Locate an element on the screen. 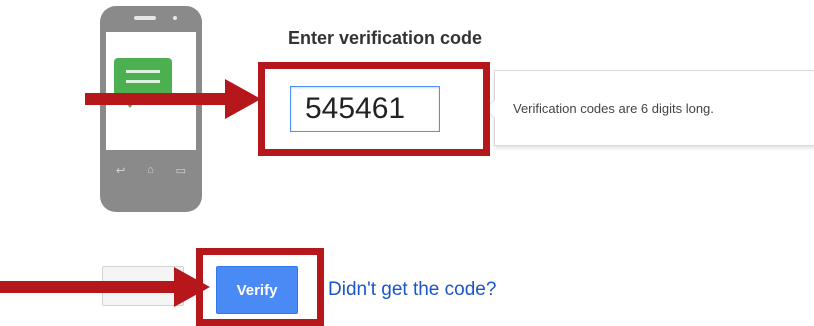 The width and height of the screenshot is (814, 326). phone-nav-buttons: ↩ ⌂ ▭ is located at coordinates (151, 170).